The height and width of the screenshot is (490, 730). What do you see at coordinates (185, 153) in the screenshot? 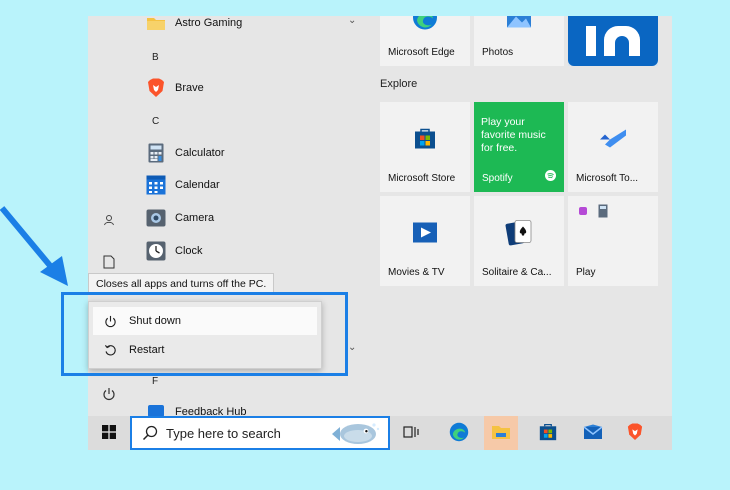
I see `app-item-calculator: Calculator` at bounding box center [185, 153].